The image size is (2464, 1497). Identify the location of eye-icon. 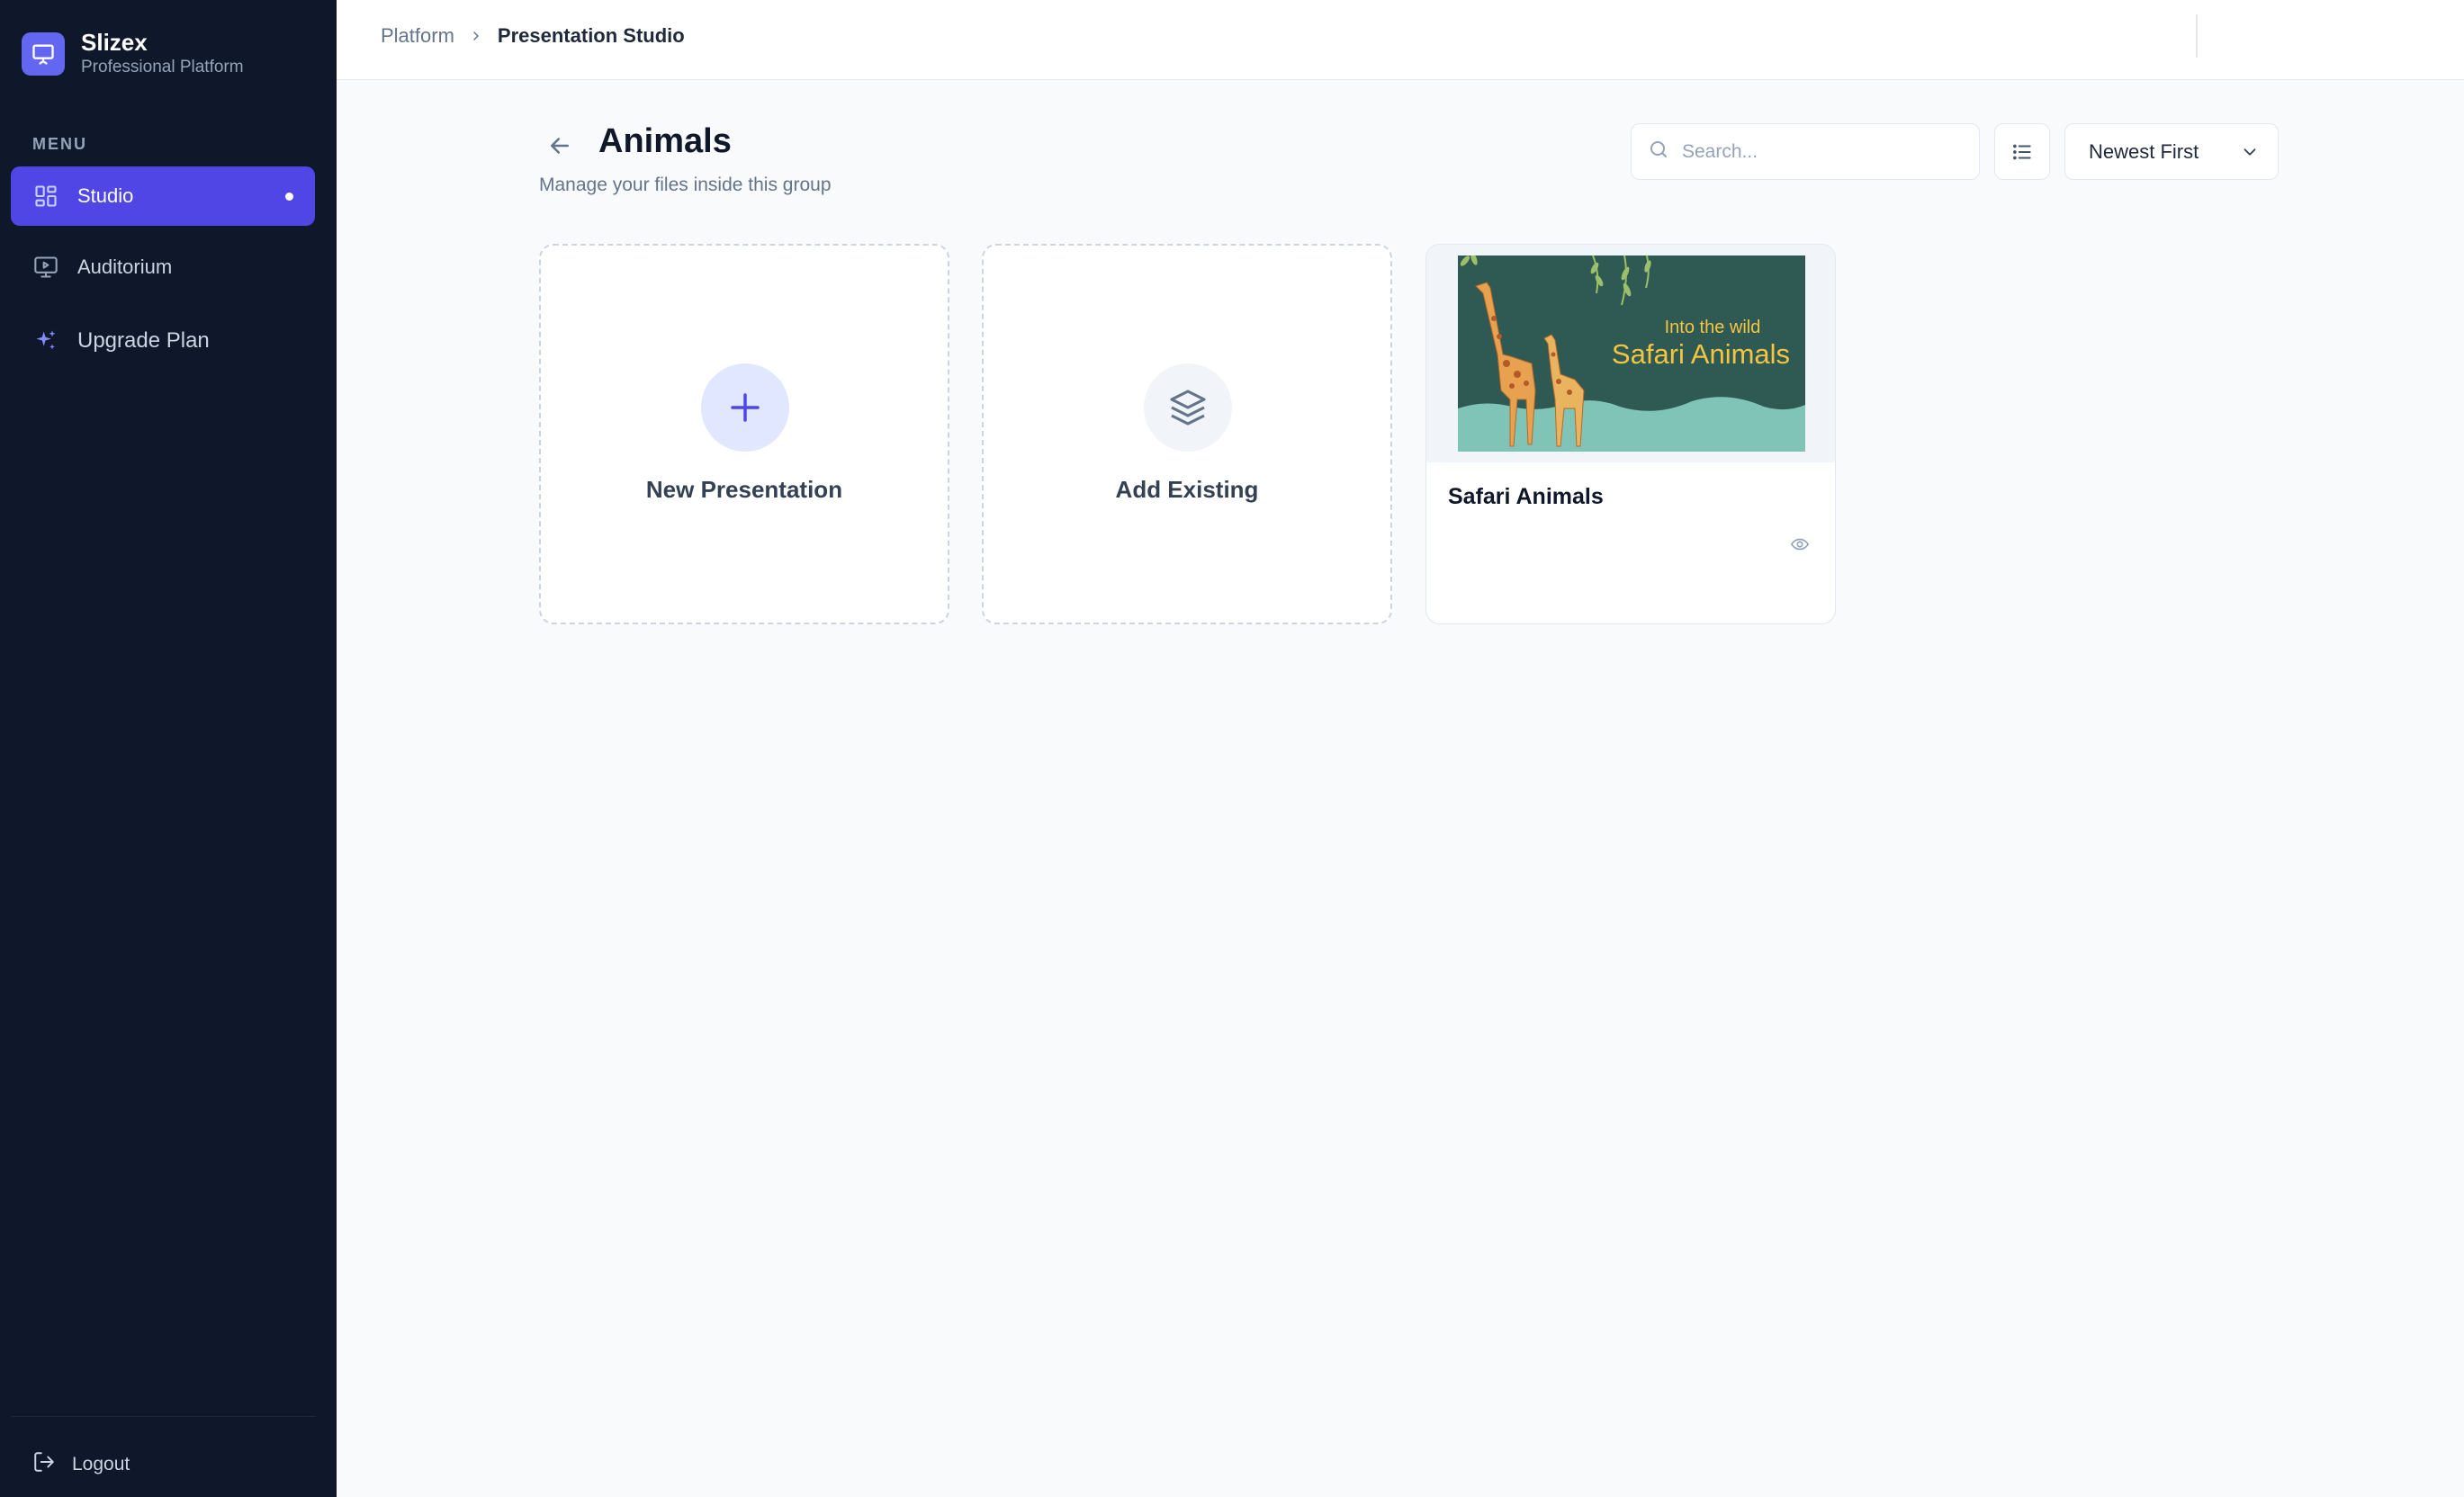
(1800, 547).